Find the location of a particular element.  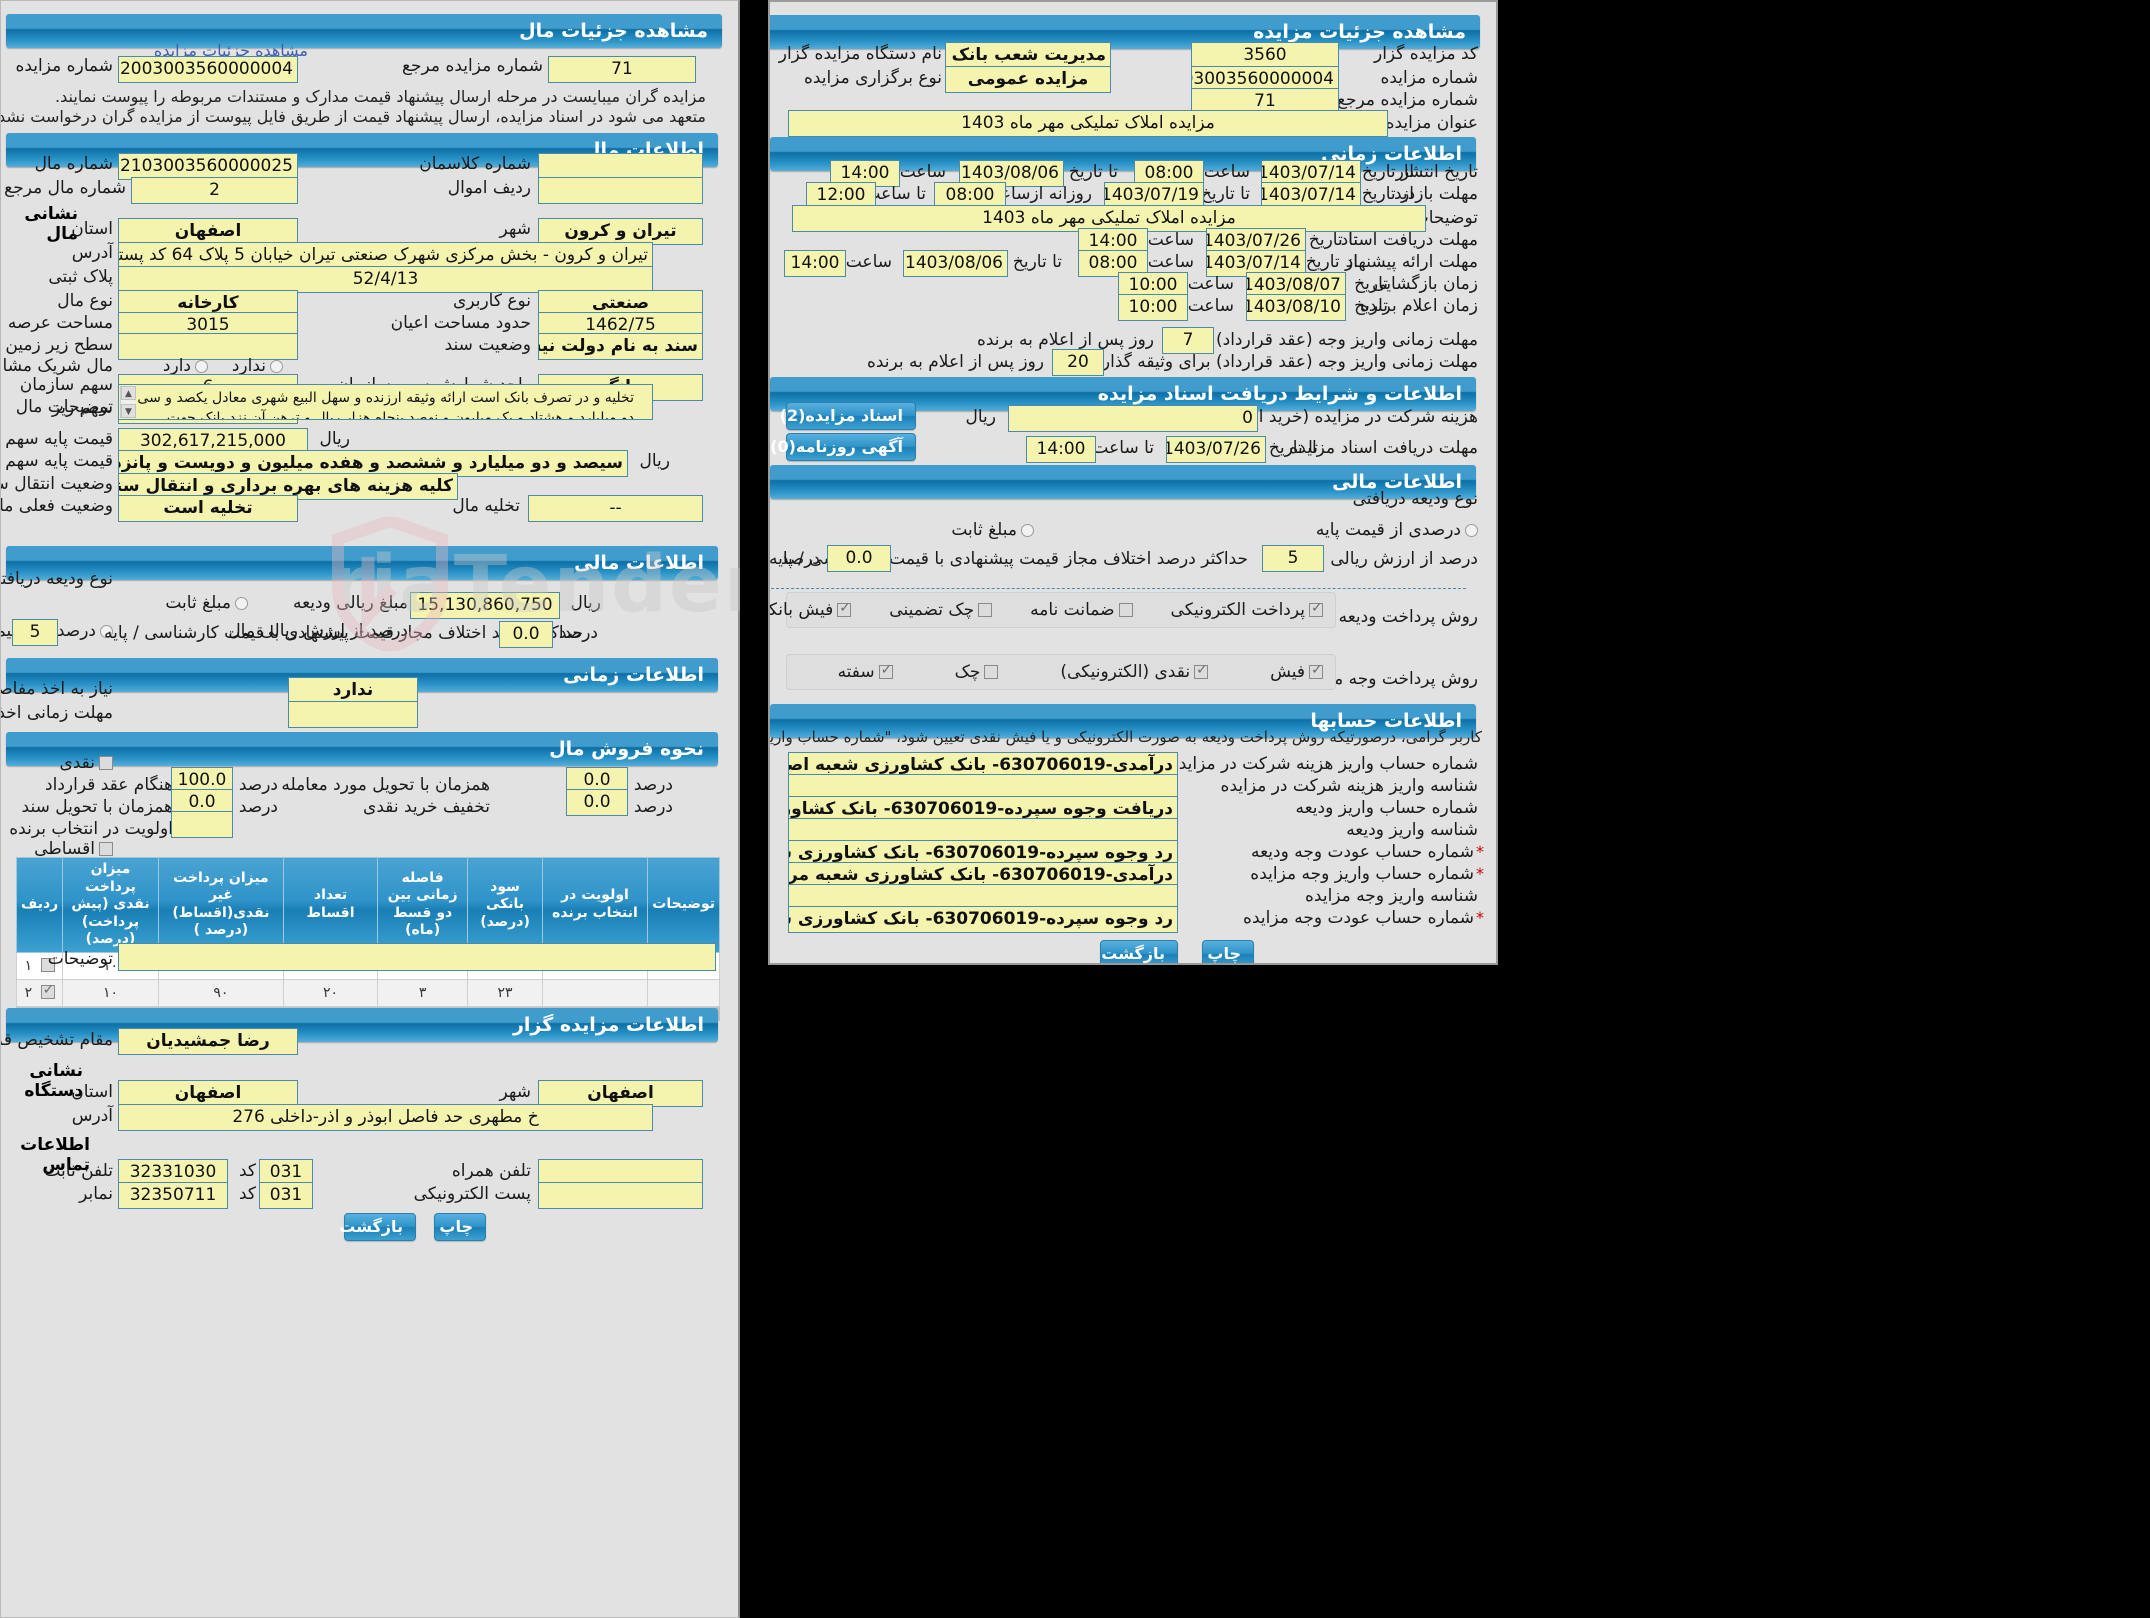

at-doc-delivery-label: همزمان با تحویل سند is located at coordinates (97, 807).